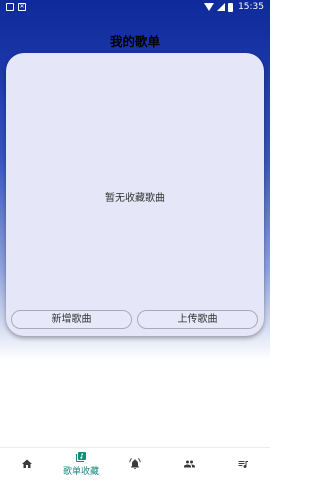  Describe the element at coordinates (231, 7) in the screenshot. I see `battery-icon` at that location.